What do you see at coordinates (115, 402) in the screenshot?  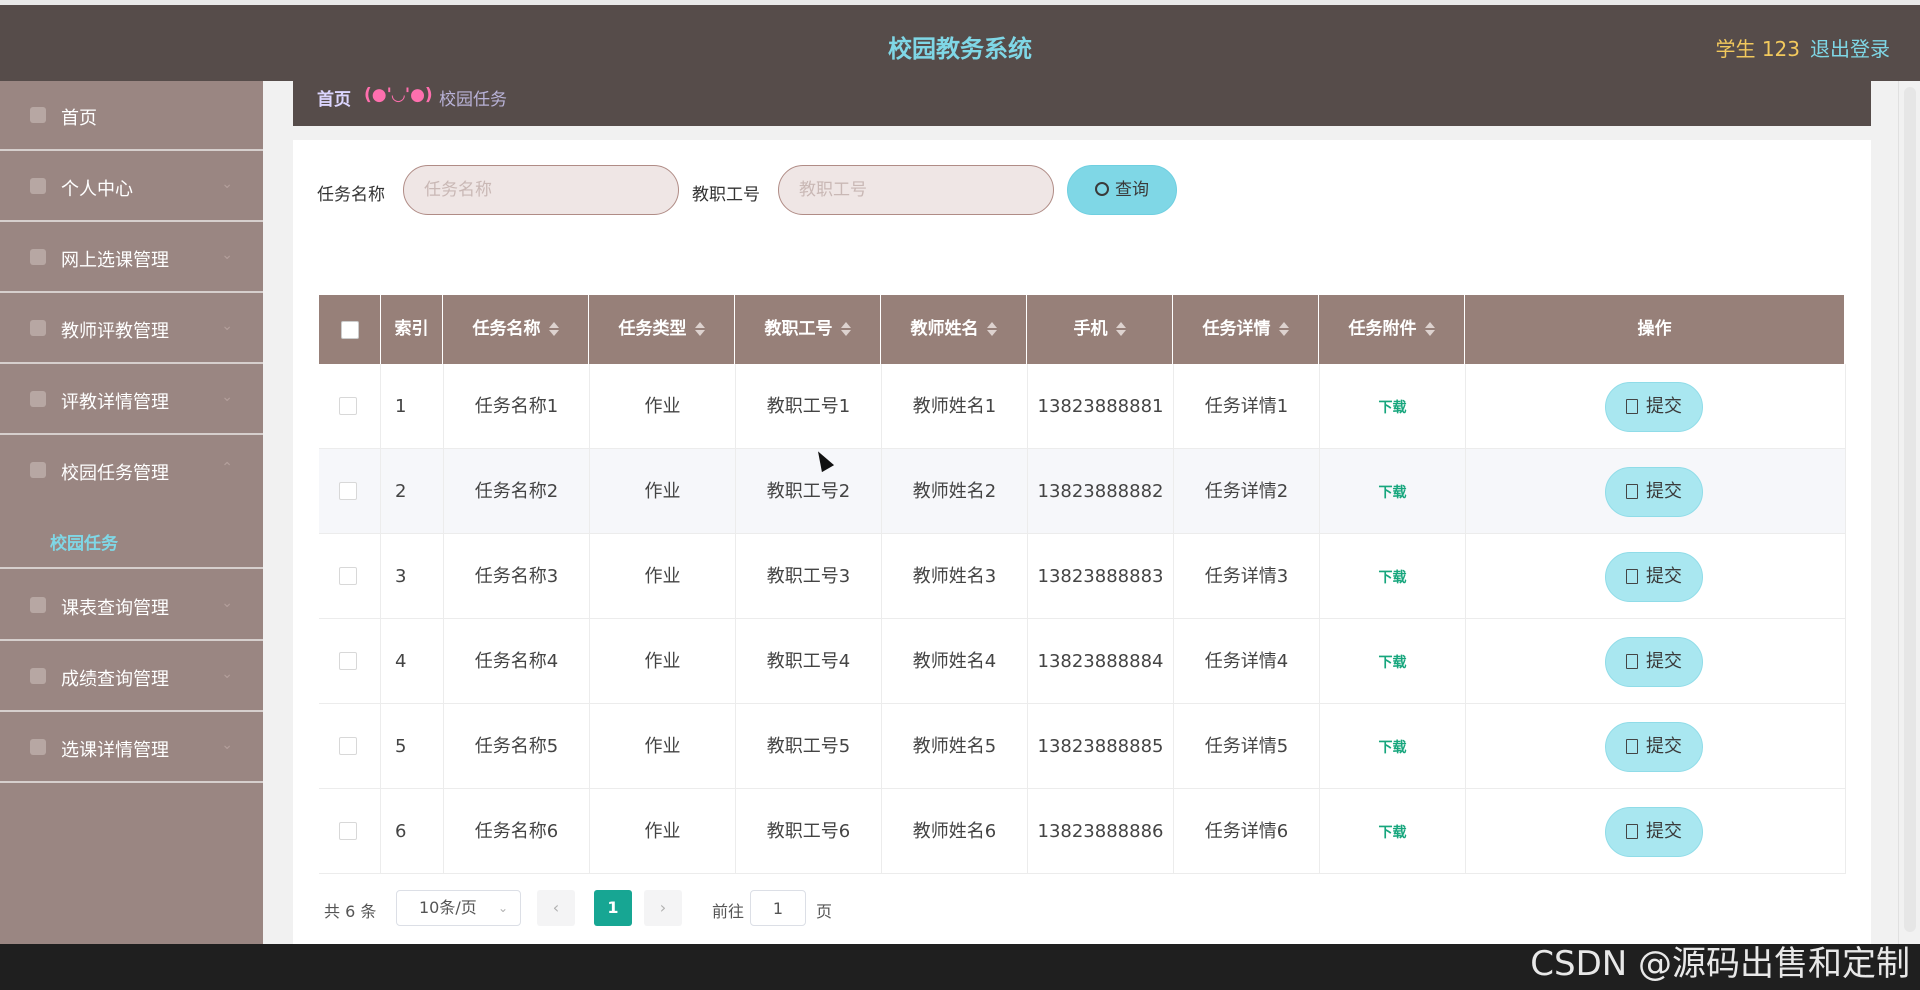 I see `sidebar-item-label: 评教详情管理` at bounding box center [115, 402].